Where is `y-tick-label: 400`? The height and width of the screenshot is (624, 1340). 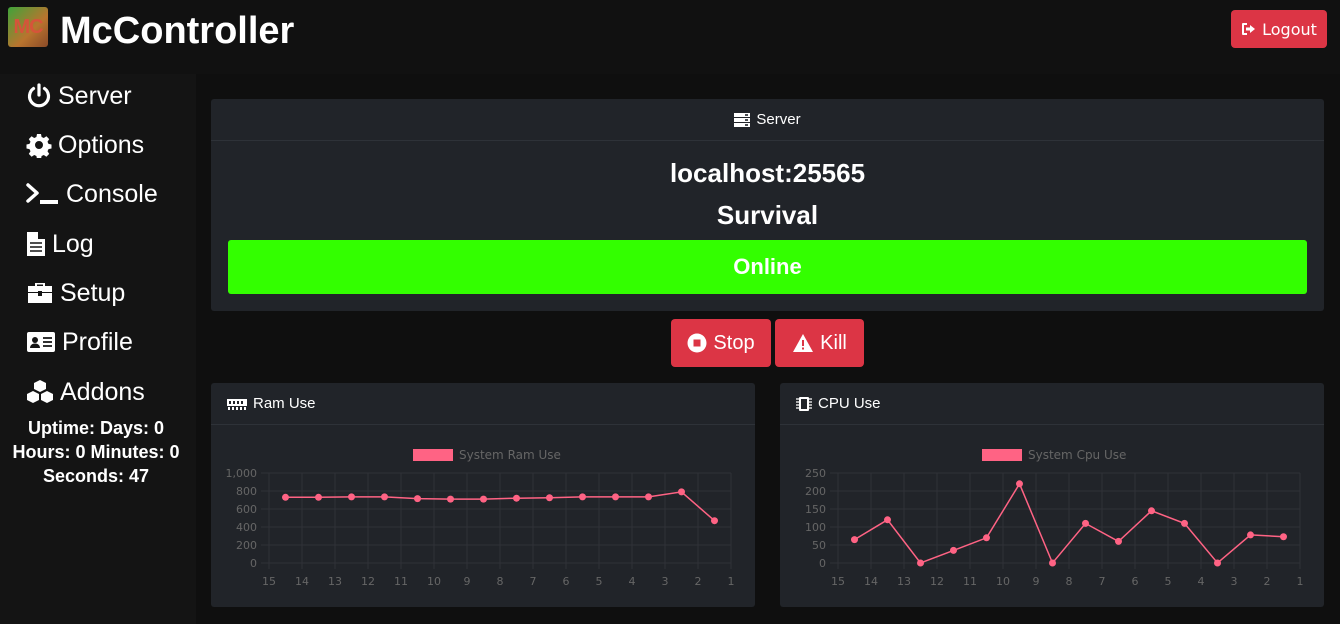
y-tick-label: 400 is located at coordinates (246, 527).